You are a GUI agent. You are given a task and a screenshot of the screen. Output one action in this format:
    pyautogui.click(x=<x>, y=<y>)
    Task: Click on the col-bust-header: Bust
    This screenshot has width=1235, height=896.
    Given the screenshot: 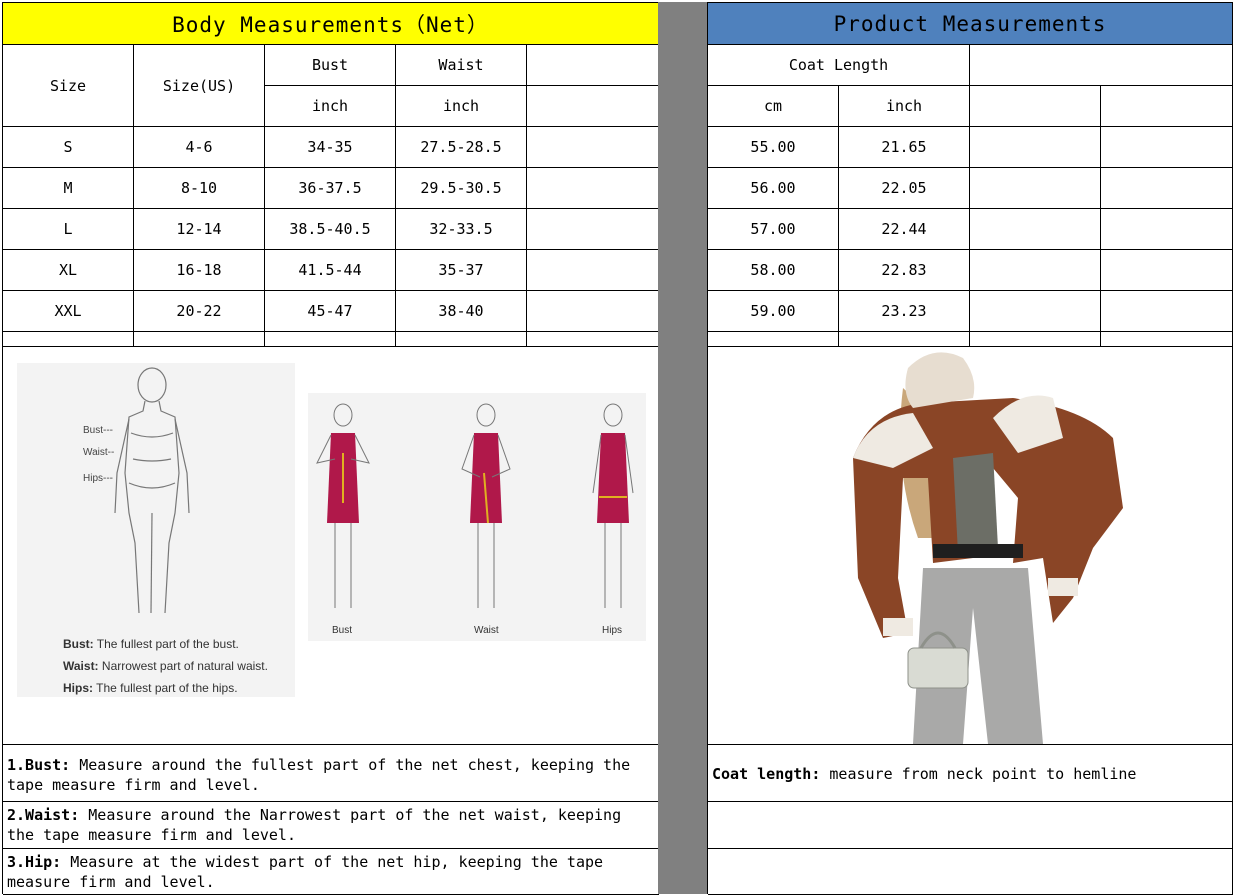 What is the action you would take?
    pyautogui.click(x=330, y=65)
    